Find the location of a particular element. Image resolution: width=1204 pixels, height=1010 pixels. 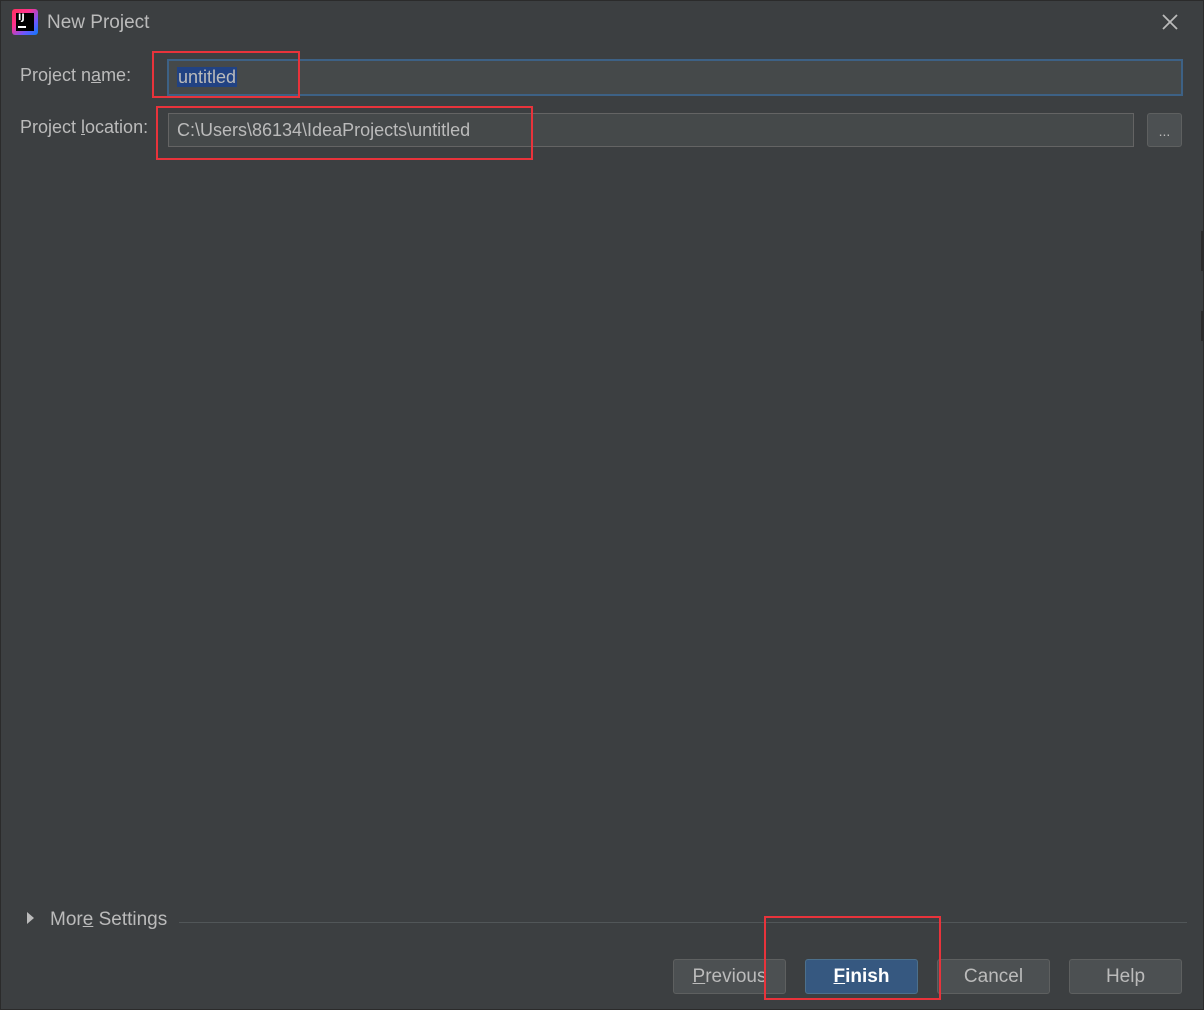

project-name-value: untitled is located at coordinates (207, 77).